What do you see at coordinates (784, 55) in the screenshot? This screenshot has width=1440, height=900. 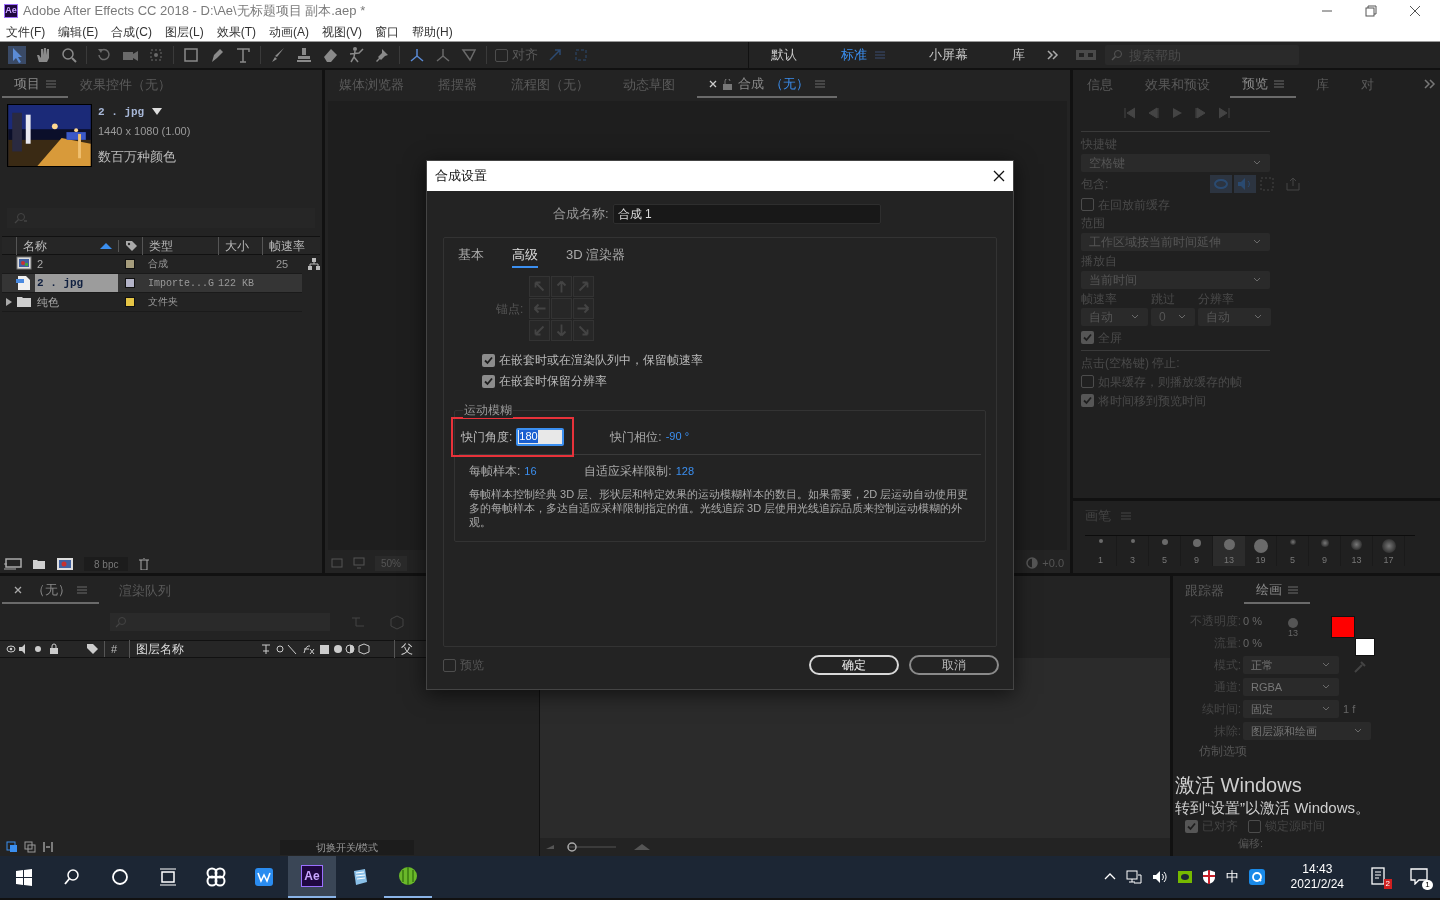 I see `workspace-tab: 默认` at bounding box center [784, 55].